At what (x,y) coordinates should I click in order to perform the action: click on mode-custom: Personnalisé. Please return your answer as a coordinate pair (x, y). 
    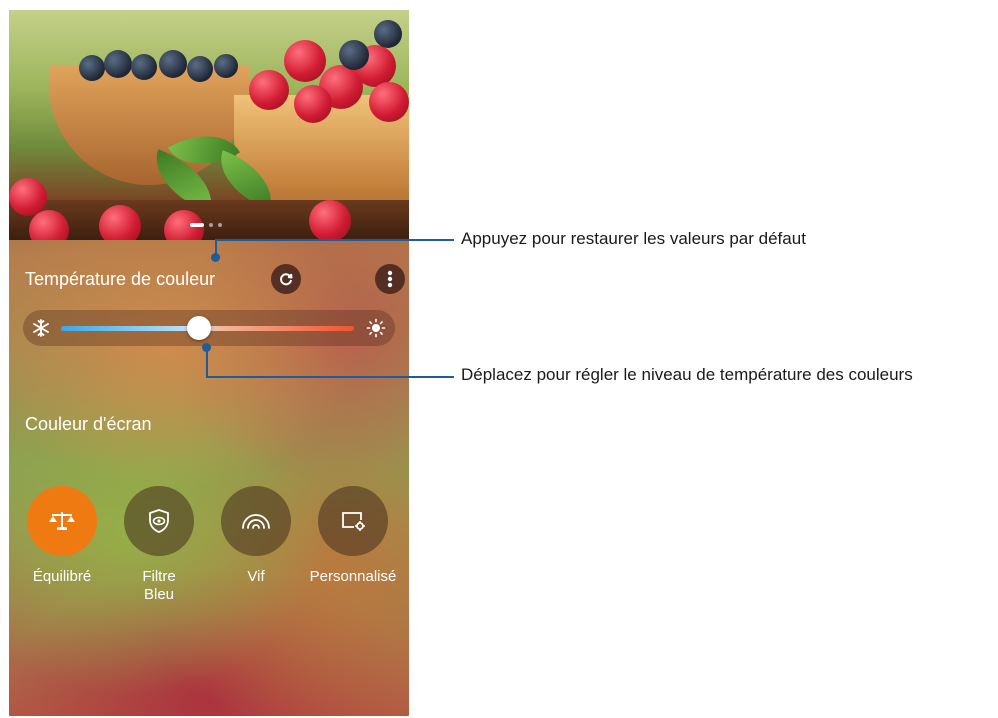
    Looking at the image, I should click on (353, 536).